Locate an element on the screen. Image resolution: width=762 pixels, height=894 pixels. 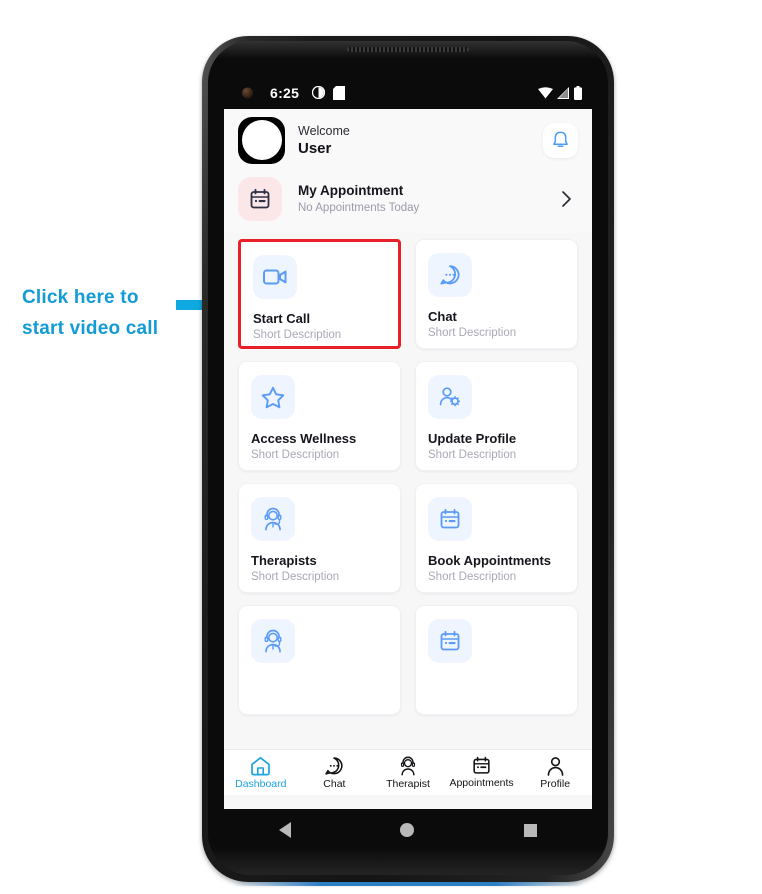
video-camera-icon is located at coordinates (275, 277).